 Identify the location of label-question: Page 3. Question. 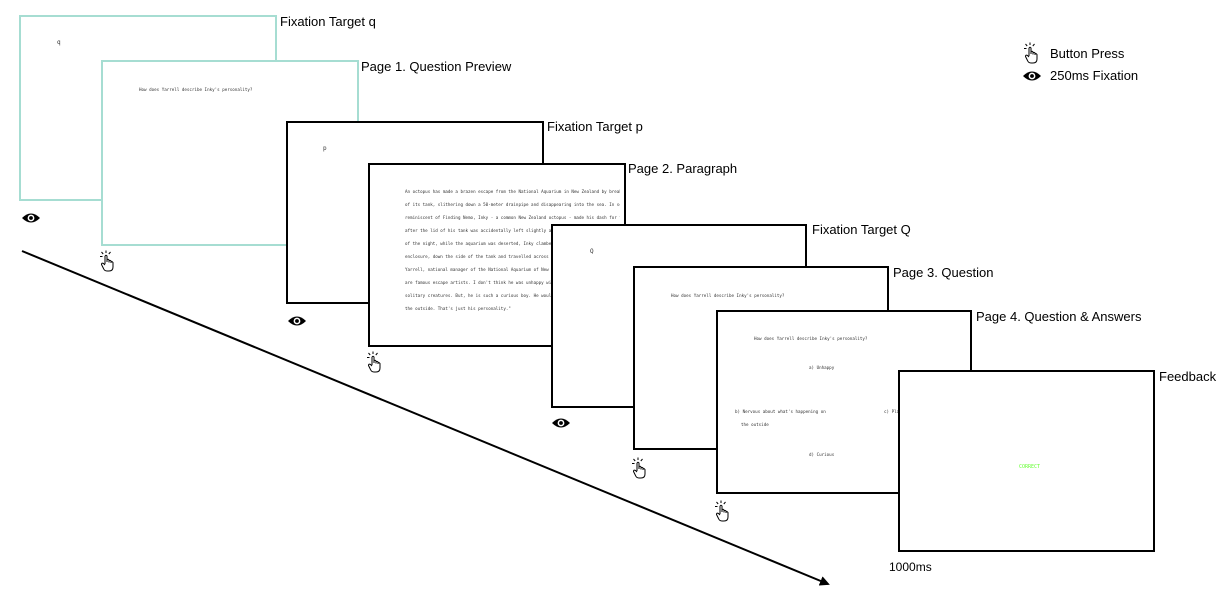
(943, 272).